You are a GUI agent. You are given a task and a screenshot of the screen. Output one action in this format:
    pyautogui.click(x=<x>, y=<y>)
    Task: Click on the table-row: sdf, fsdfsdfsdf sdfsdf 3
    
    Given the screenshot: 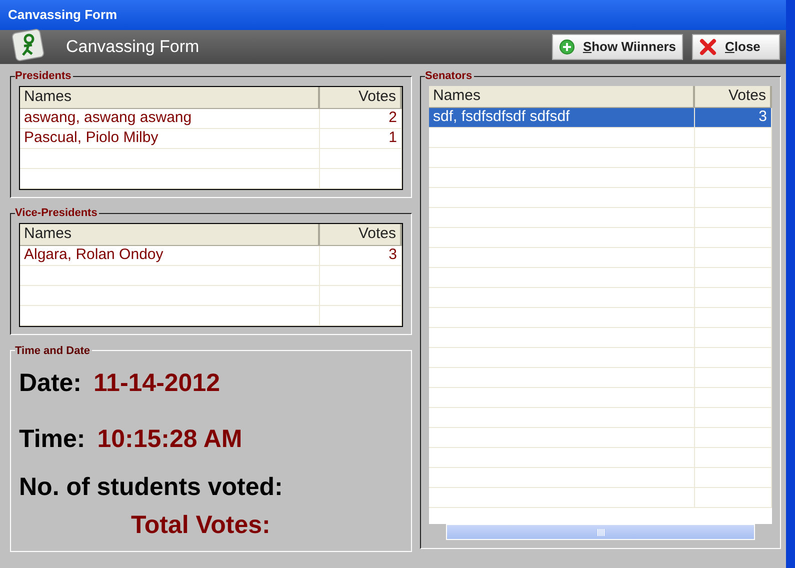 What is the action you would take?
    pyautogui.click(x=600, y=118)
    